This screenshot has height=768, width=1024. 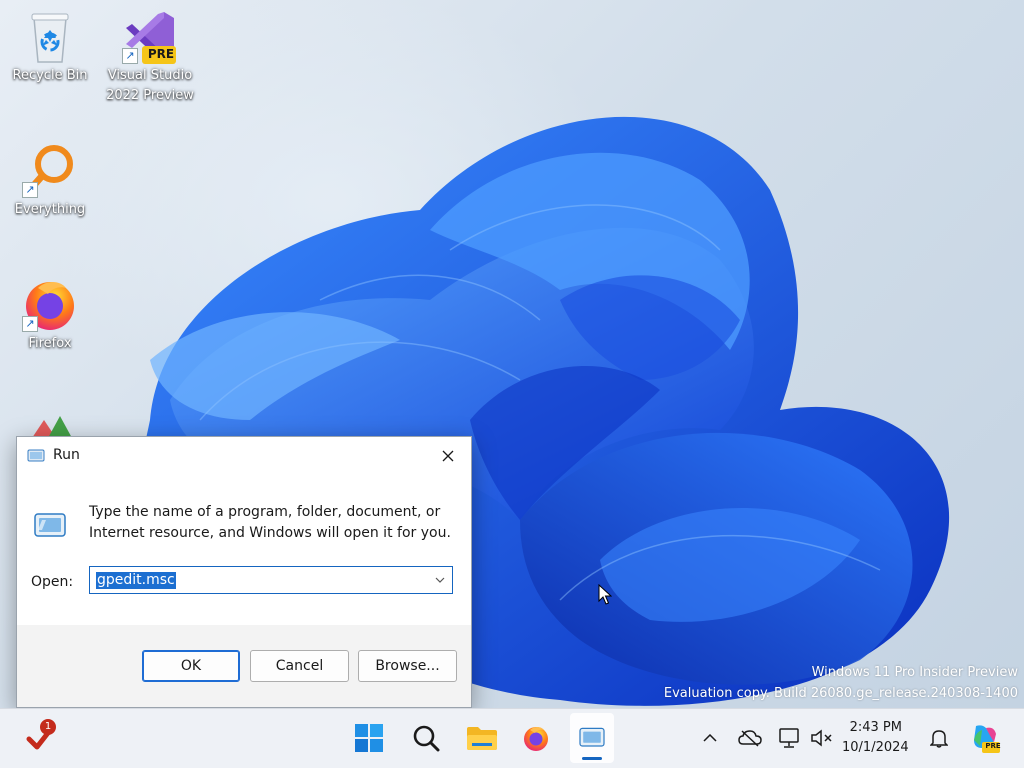 What do you see at coordinates (50, 38) in the screenshot?
I see `recycle-bin-icon` at bounding box center [50, 38].